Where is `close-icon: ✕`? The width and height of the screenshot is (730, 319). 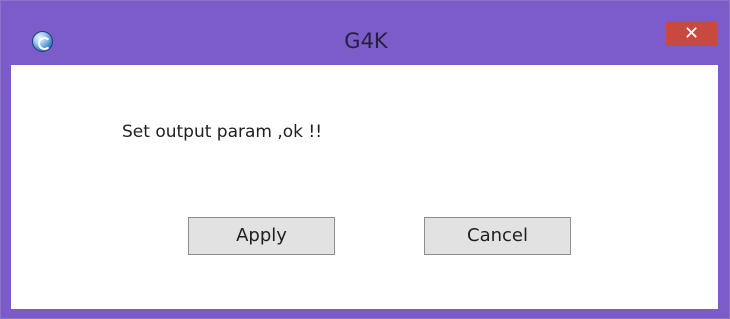
close-icon: ✕ is located at coordinates (691, 33).